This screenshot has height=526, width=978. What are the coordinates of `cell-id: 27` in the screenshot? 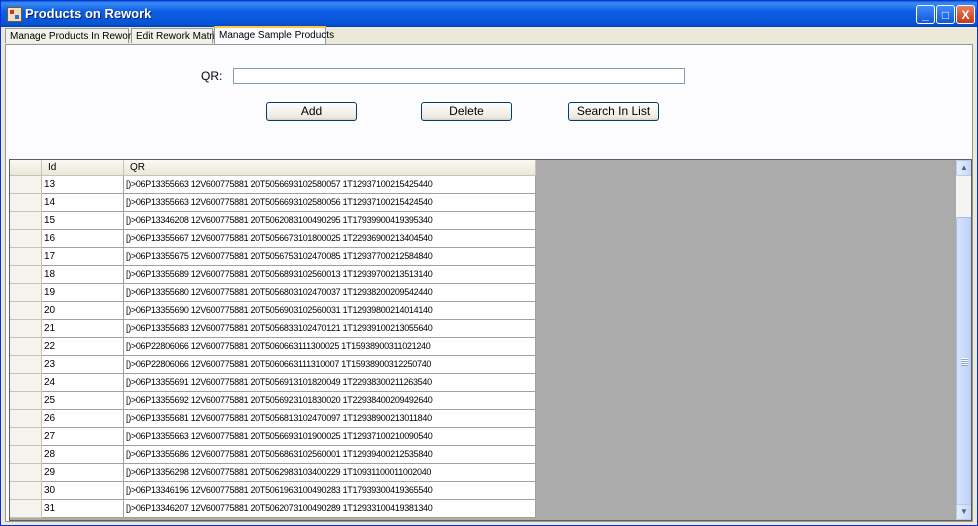 It's located at (83, 437).